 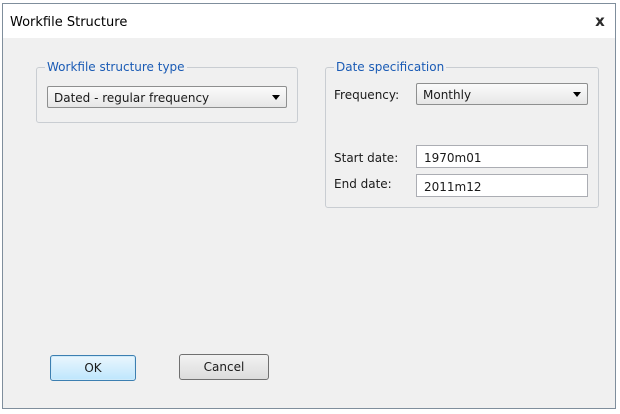 What do you see at coordinates (366, 158) in the screenshot?
I see `start-date-label: Start date:` at bounding box center [366, 158].